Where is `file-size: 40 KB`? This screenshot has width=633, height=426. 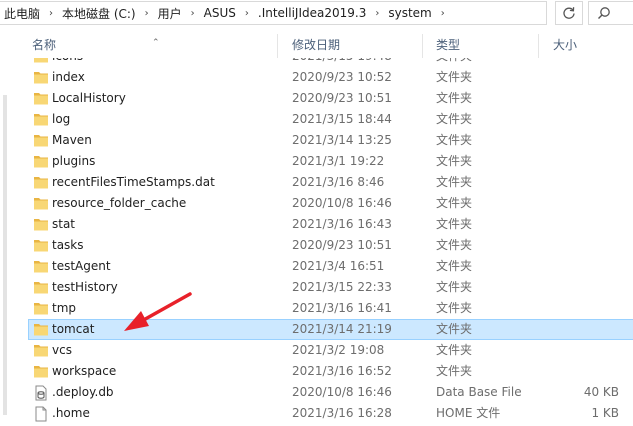 file-size: 40 KB is located at coordinates (601, 392).